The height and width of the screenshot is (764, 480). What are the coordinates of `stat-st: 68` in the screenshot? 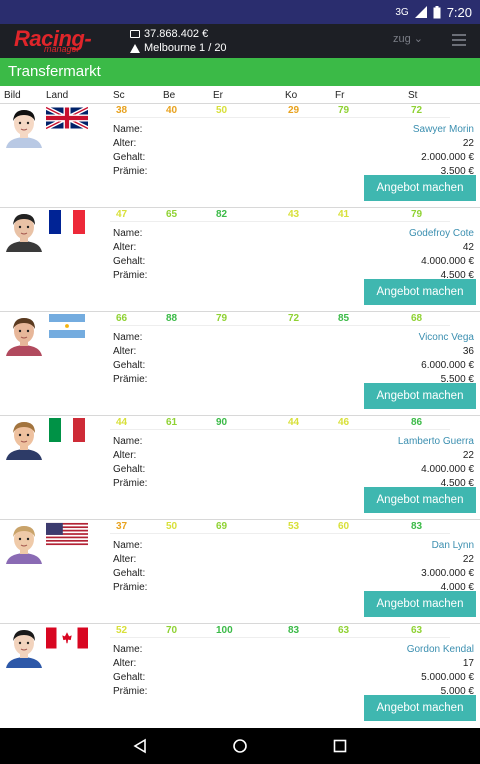 It's located at (417, 318).